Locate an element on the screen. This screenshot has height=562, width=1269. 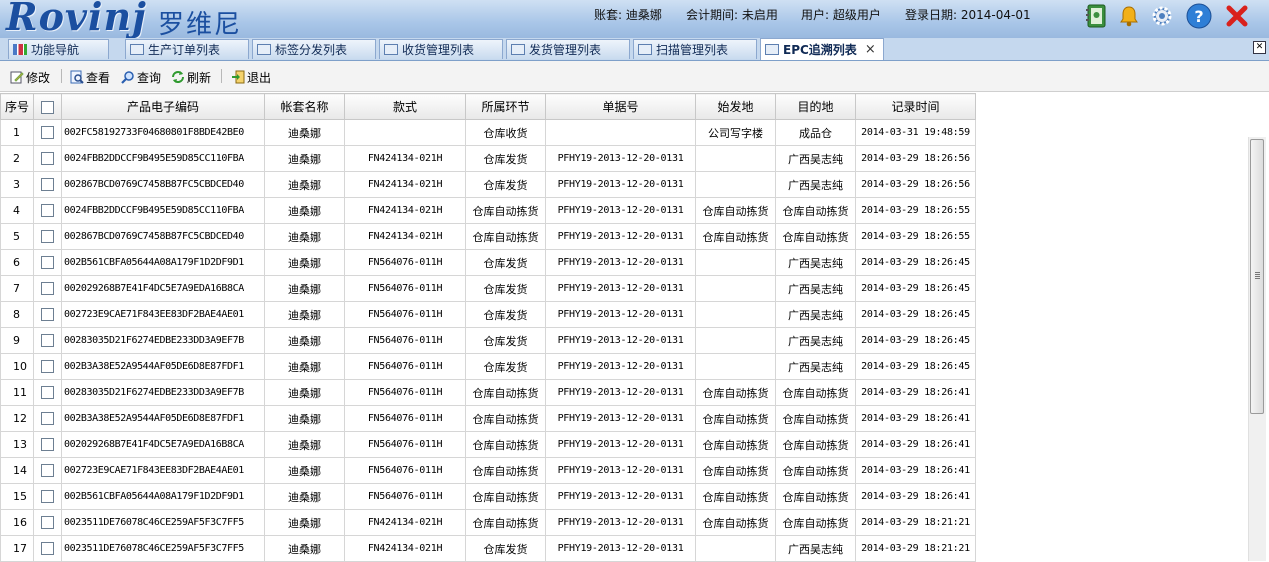
close-icon is located at coordinates (1237, 16).